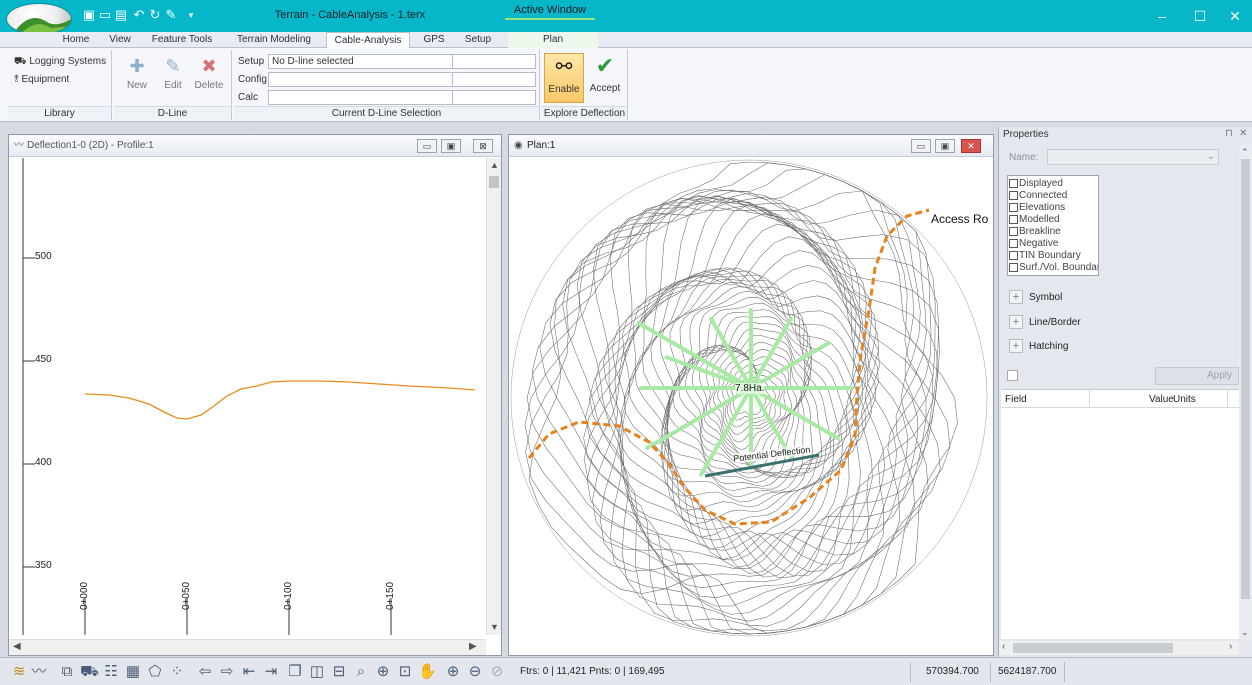  I want to click on equipment-button: ⥉ Equipment, so click(41, 79).